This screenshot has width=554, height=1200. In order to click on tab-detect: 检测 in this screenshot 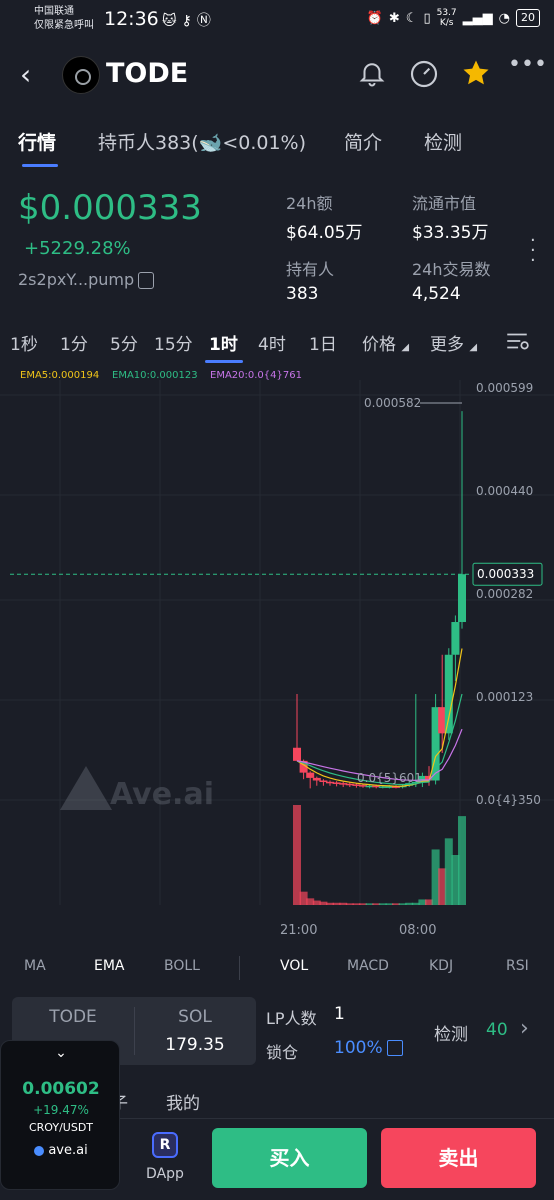, I will do `click(443, 141)`.